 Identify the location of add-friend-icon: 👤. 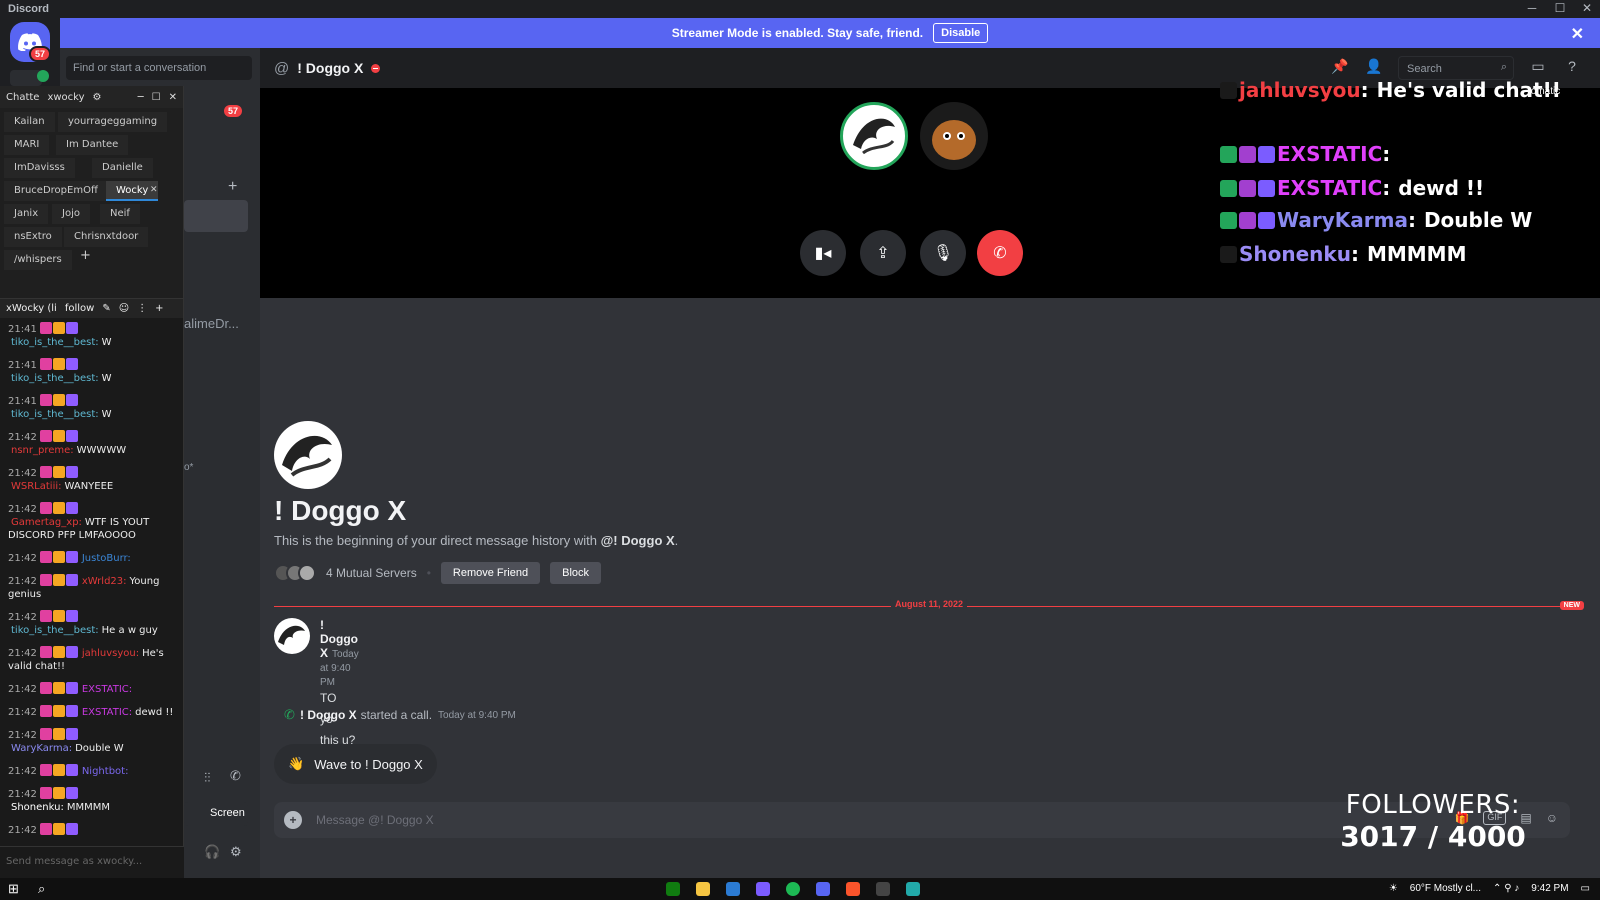
(1374, 68).